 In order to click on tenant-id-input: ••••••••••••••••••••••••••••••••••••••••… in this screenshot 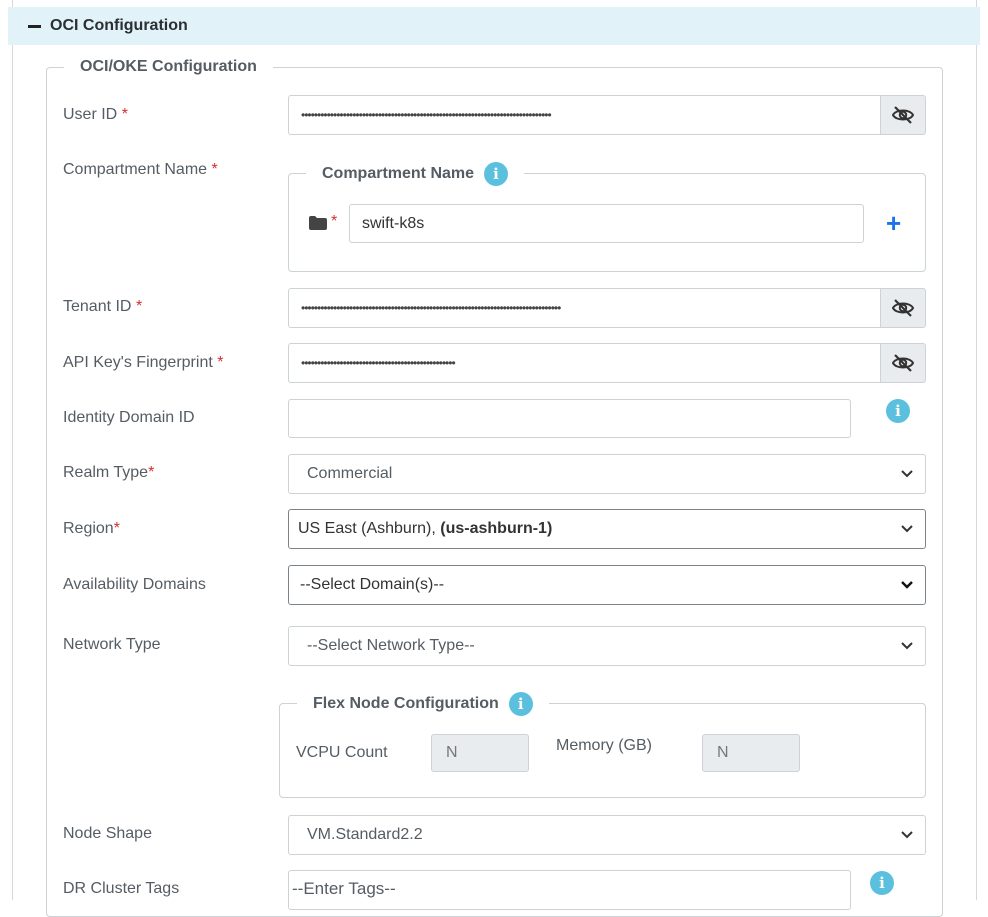, I will do `click(584, 308)`.